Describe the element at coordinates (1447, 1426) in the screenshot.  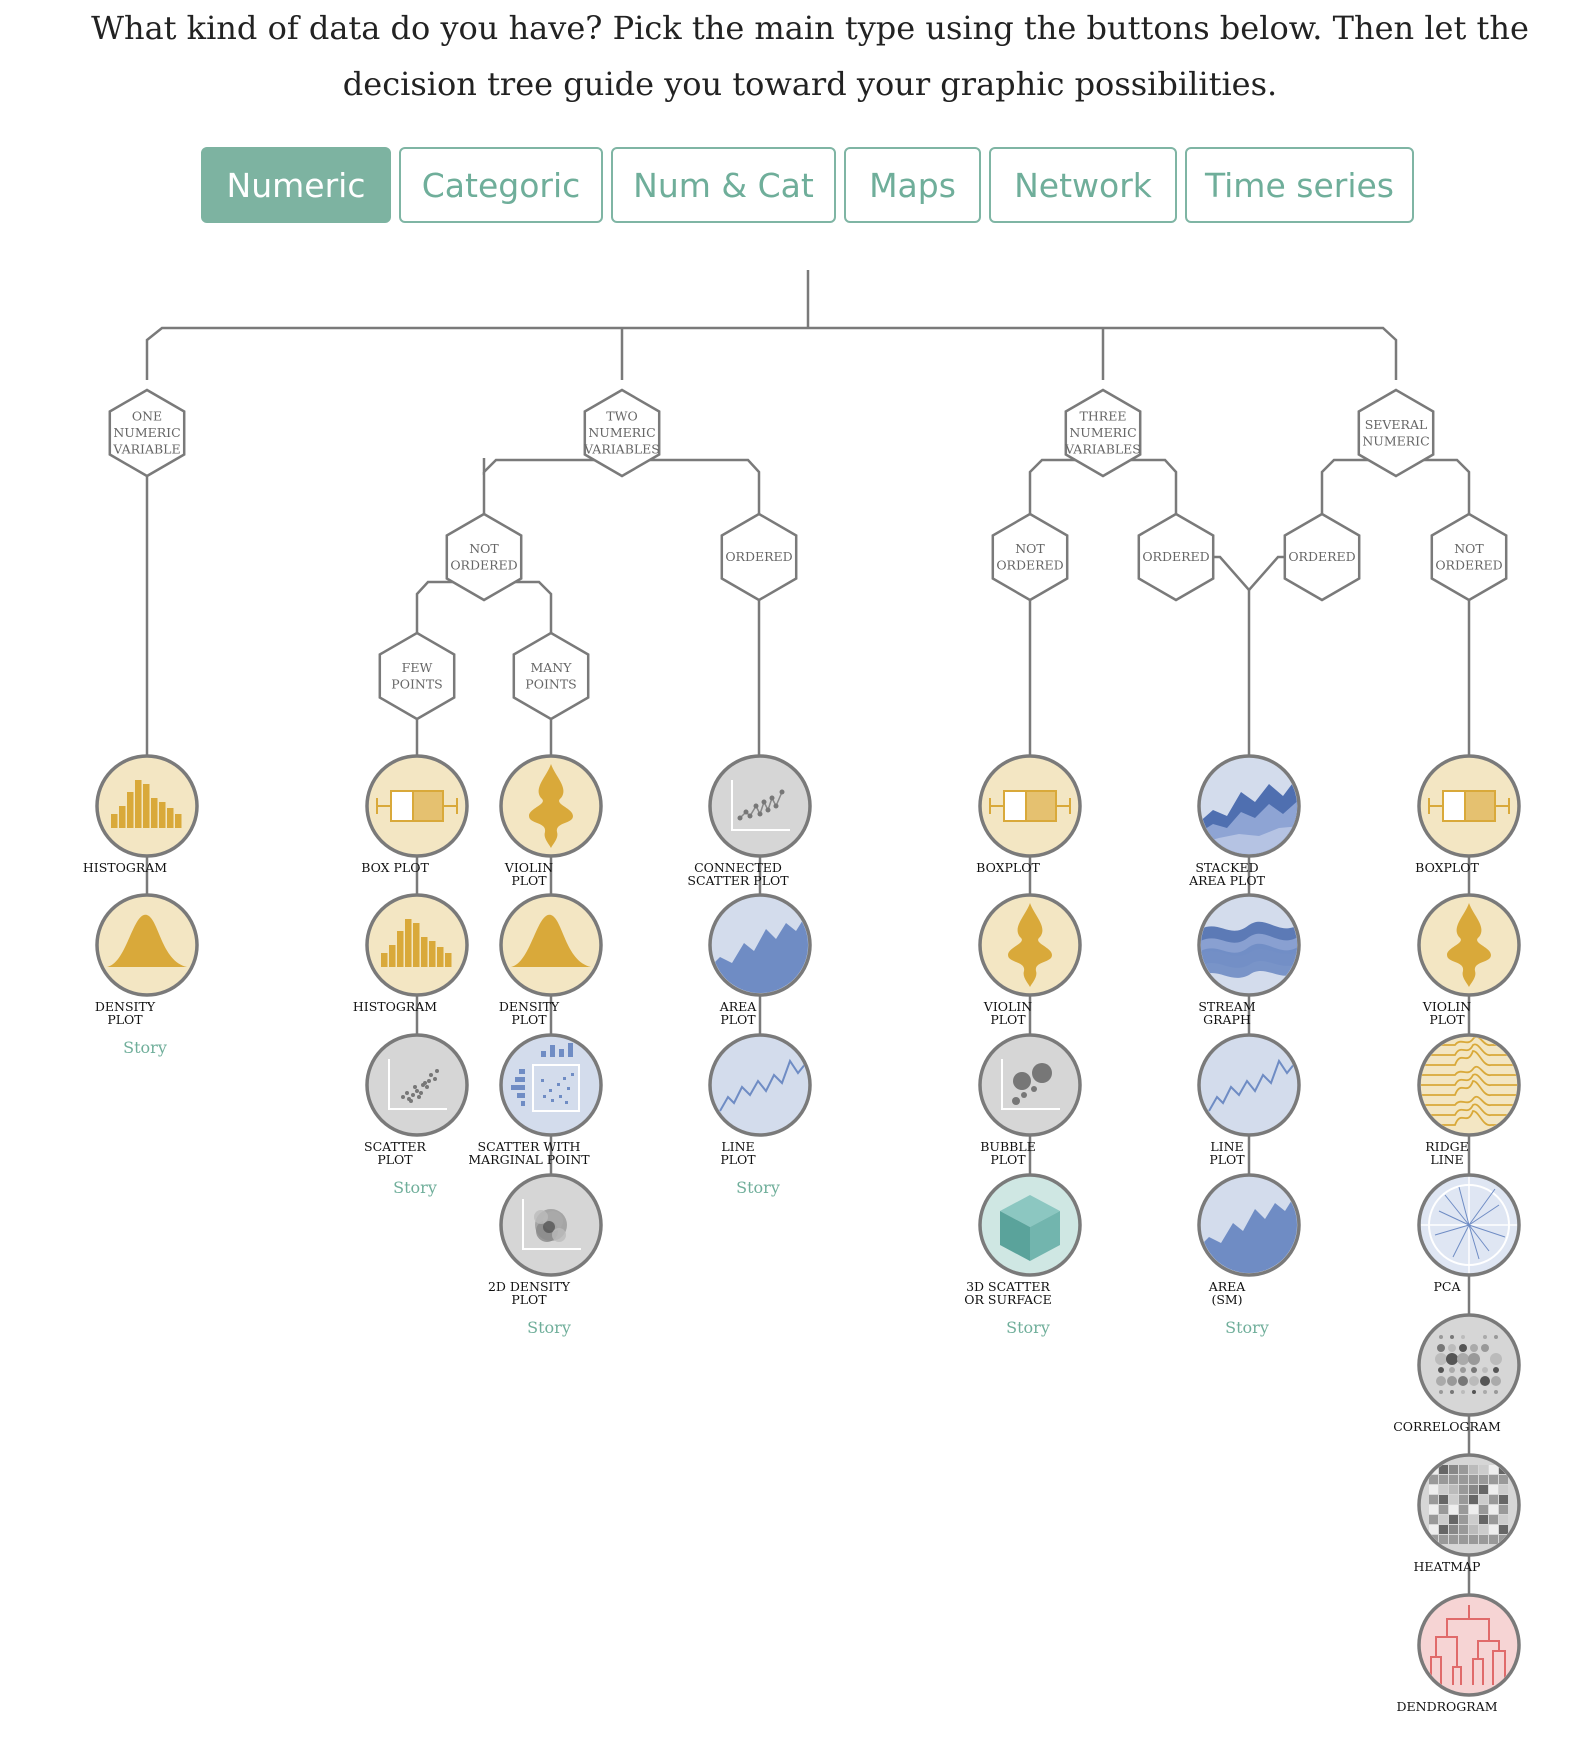
I see `chart-label: CORRELOGRAM` at that location.